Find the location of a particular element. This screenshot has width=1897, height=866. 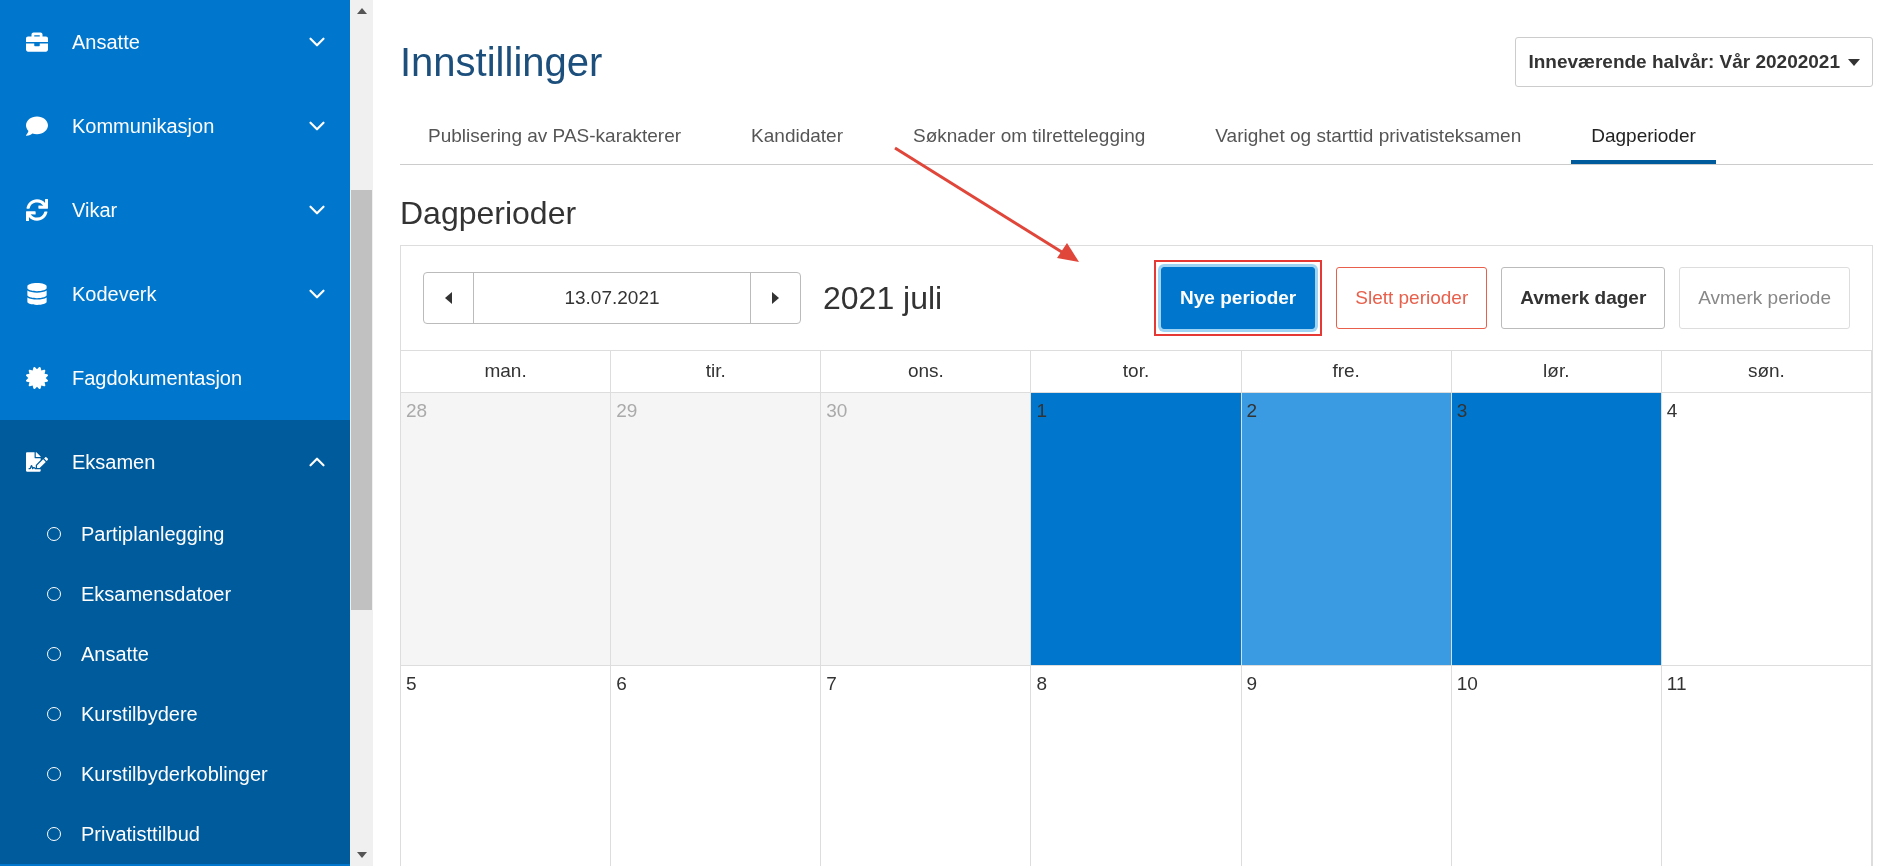

date-field: 13.07.2021 is located at coordinates (612, 298).